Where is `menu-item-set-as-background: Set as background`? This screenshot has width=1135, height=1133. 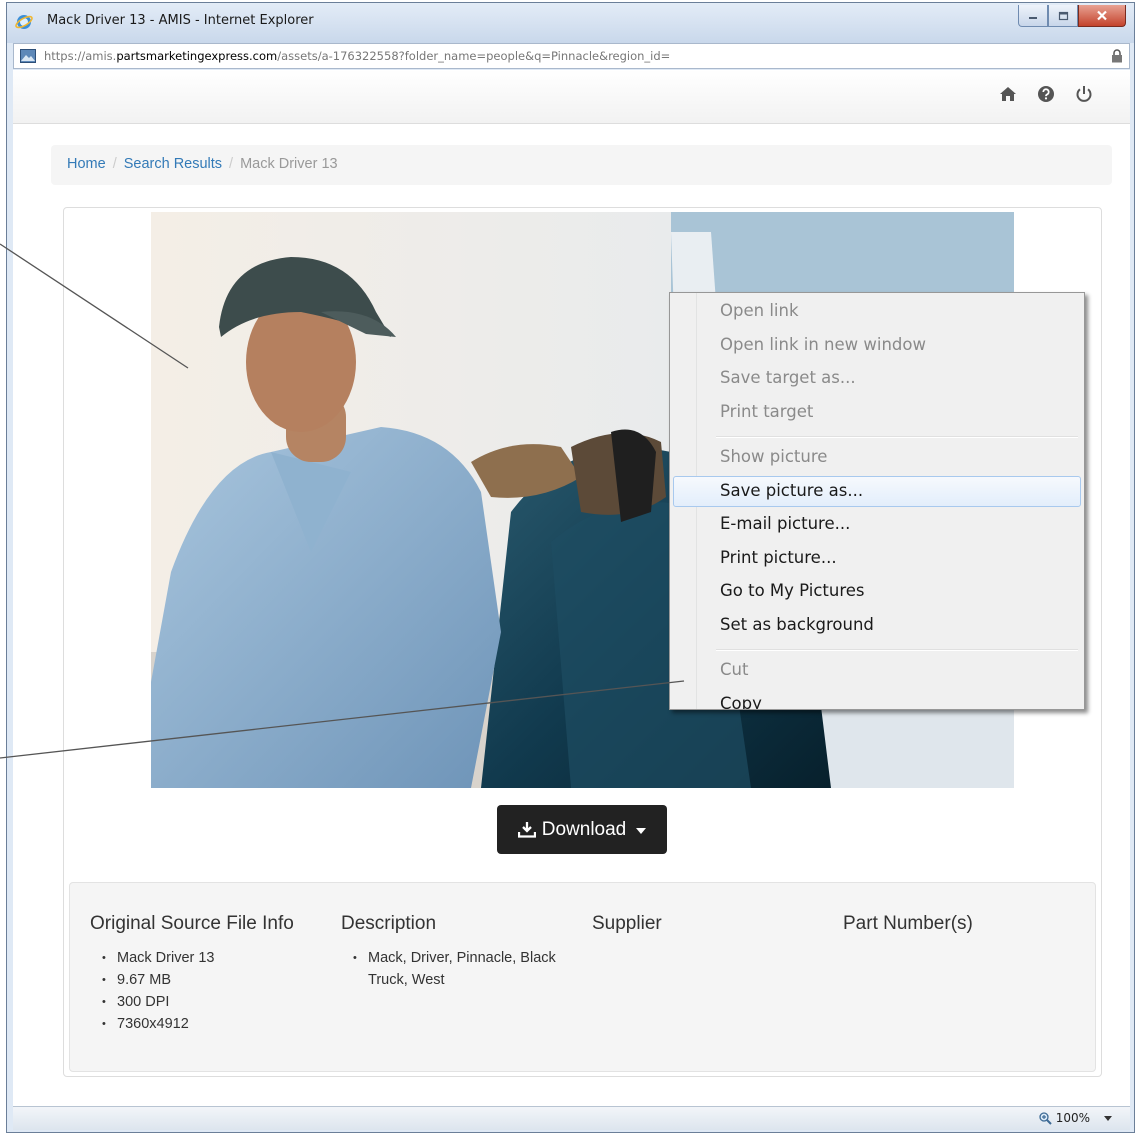 menu-item-set-as-background: Set as background is located at coordinates (877, 625).